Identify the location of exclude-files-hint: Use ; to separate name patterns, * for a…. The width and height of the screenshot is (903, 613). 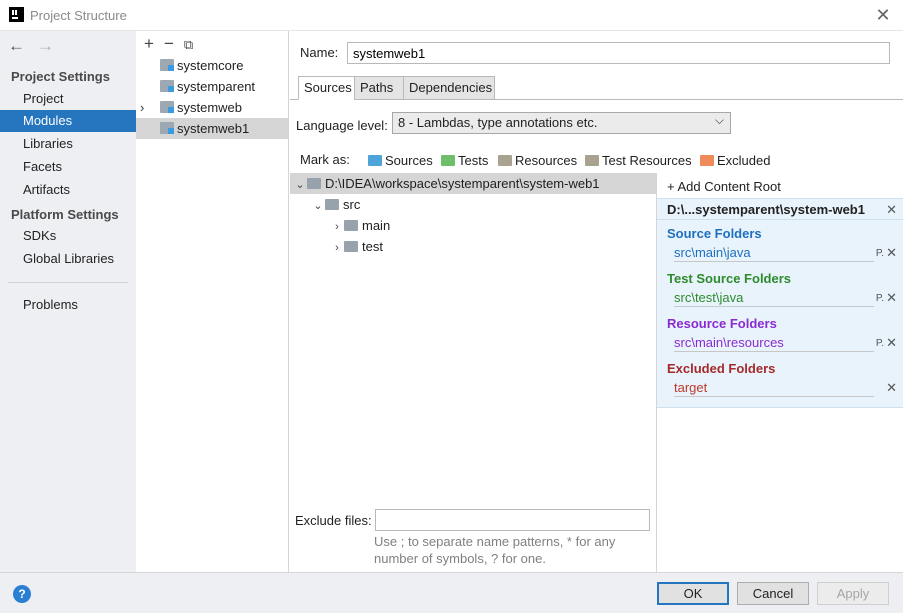
(495, 550).